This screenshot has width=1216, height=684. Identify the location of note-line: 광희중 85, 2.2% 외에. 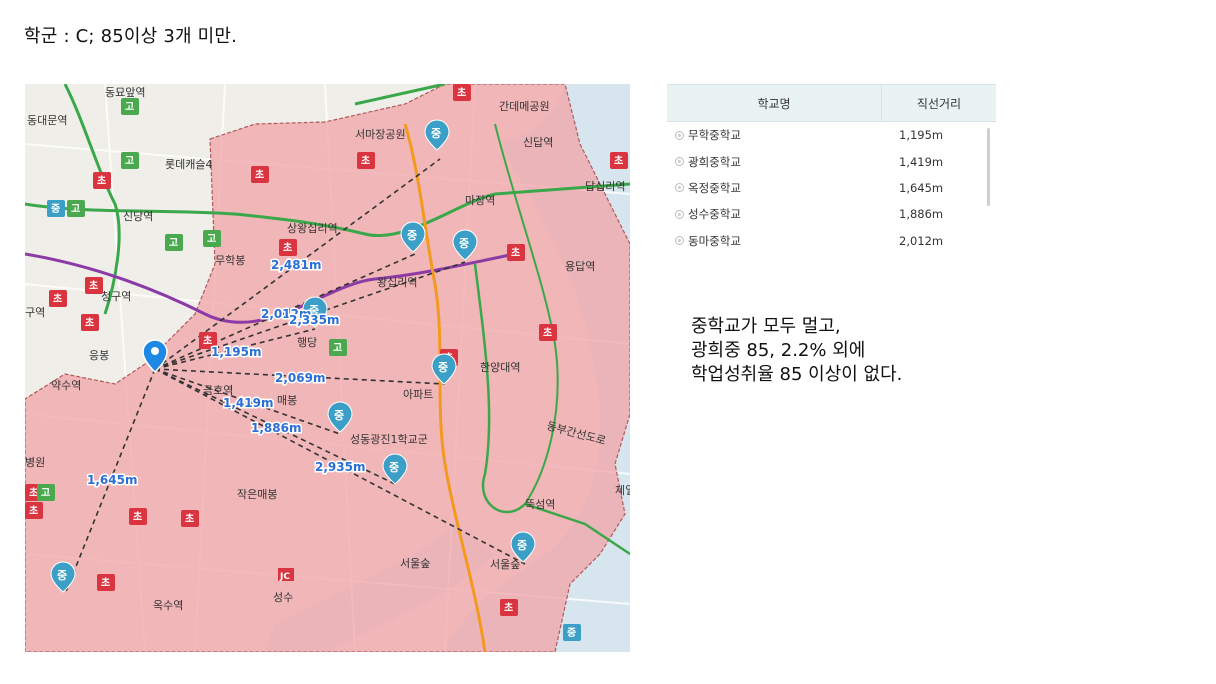
(778, 350).